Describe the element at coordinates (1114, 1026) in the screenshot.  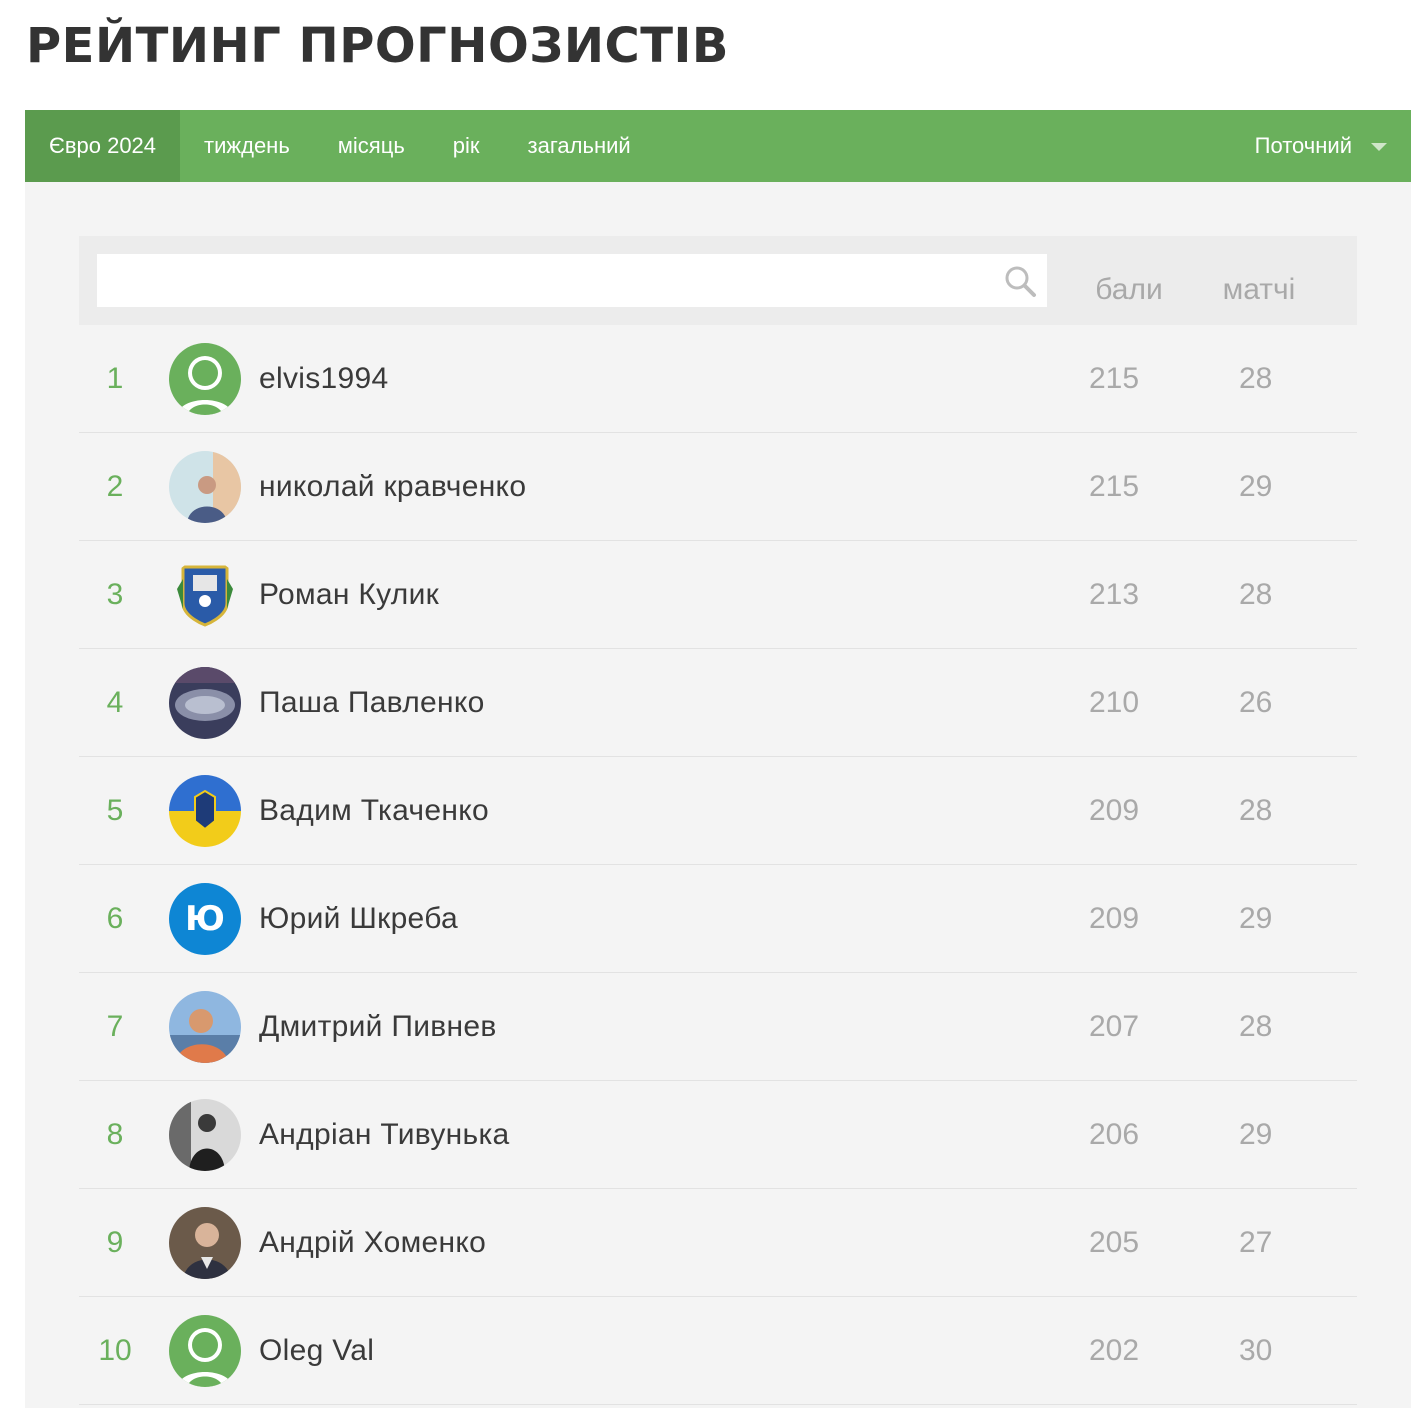
I see `points-value: 207` at that location.